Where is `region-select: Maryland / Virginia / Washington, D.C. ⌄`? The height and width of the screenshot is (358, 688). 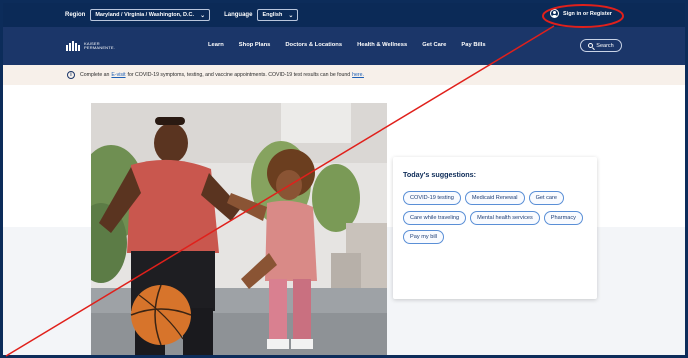
region-select: Maryland / Virginia / Washington, D.C. ⌄ is located at coordinates (150, 15).